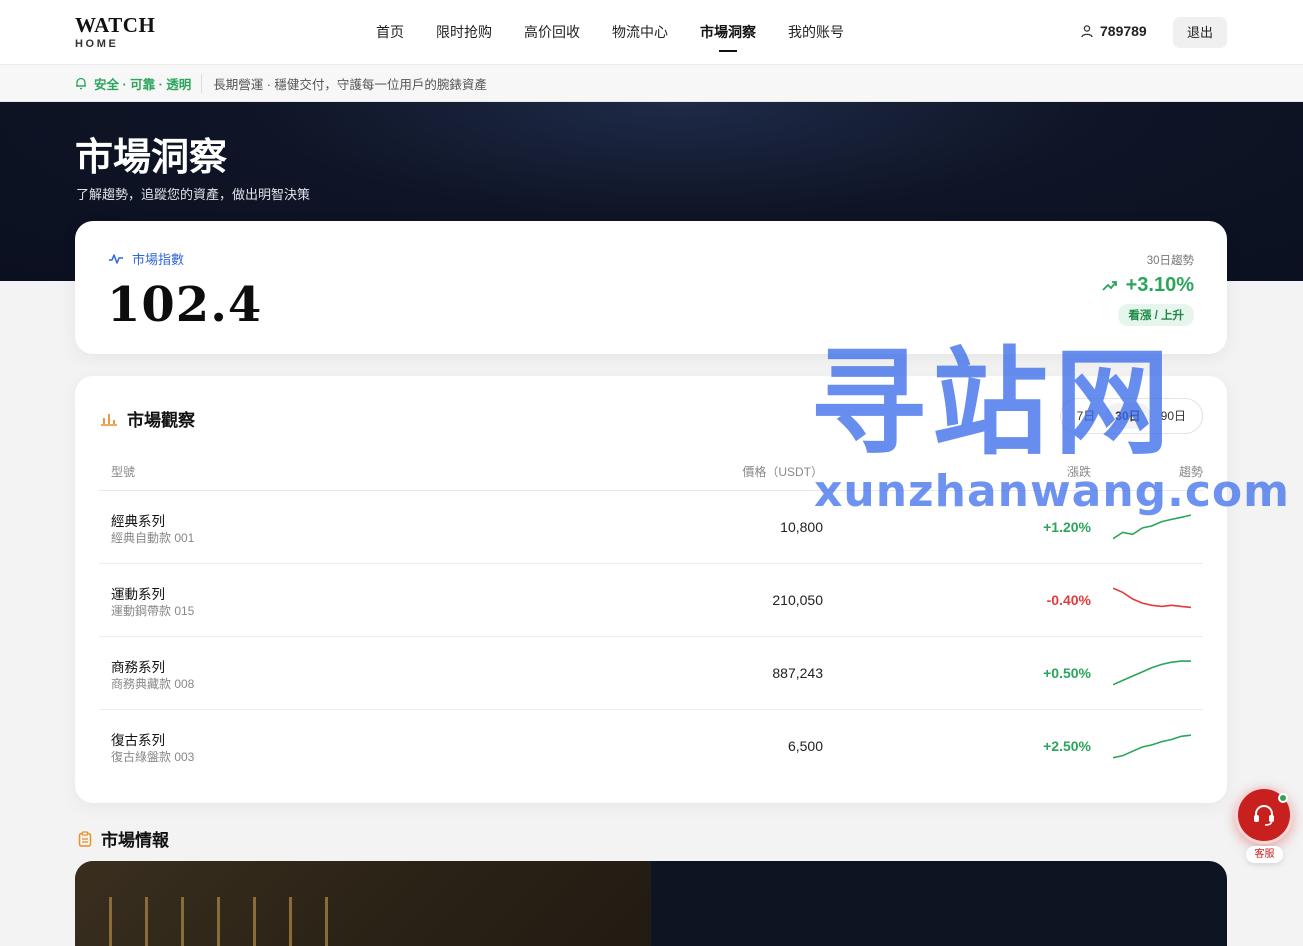  What do you see at coordinates (97, 44) in the screenshot?
I see `logo-sub-text: HOME` at bounding box center [97, 44].